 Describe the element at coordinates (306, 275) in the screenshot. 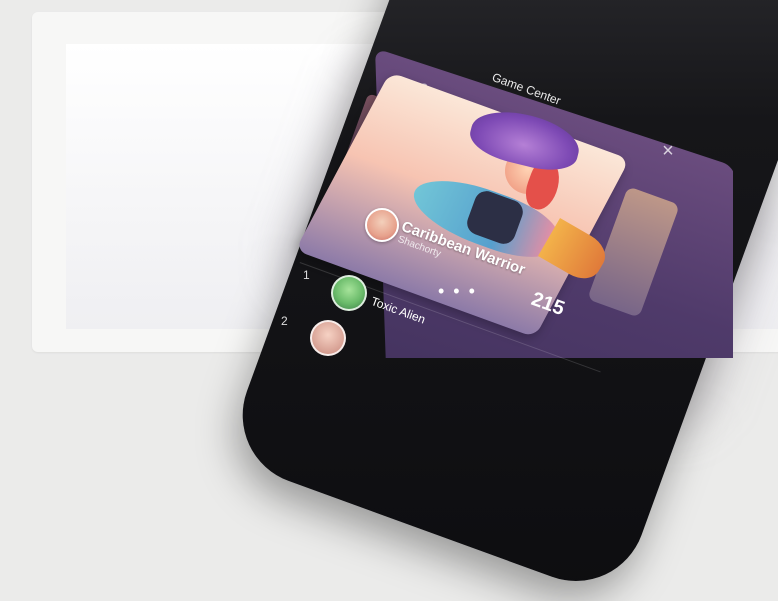

I see `leaderboard-rank: 1` at that location.